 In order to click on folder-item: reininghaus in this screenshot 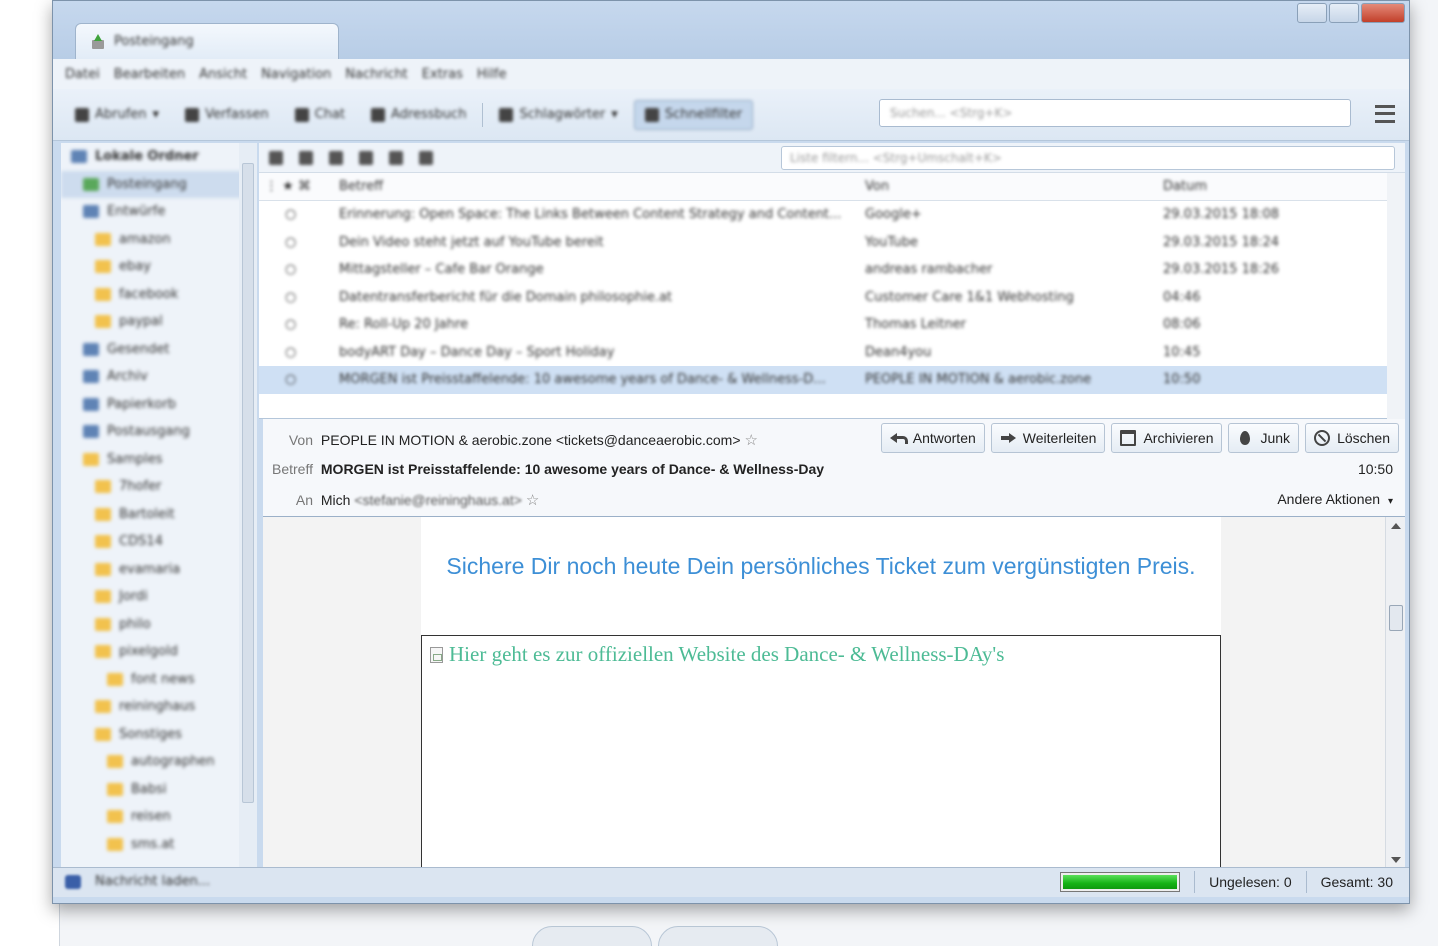, I will do `click(158, 707)`.